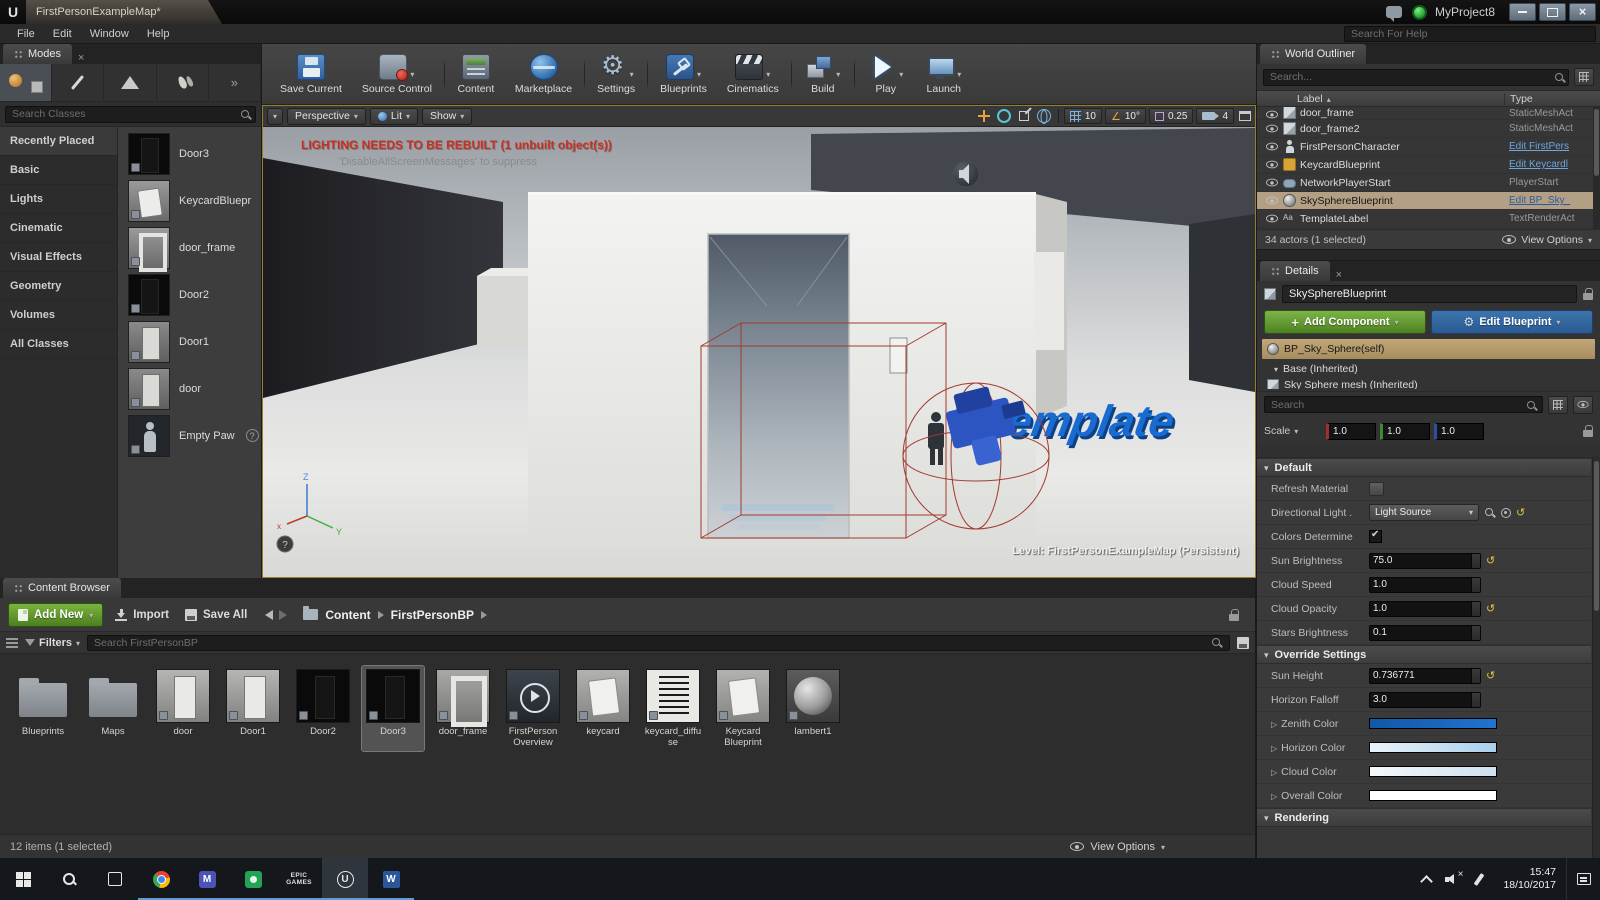 The height and width of the screenshot is (900, 1600). What do you see at coordinates (1345, 322) in the screenshot?
I see `add-component-button: Add Component` at bounding box center [1345, 322].